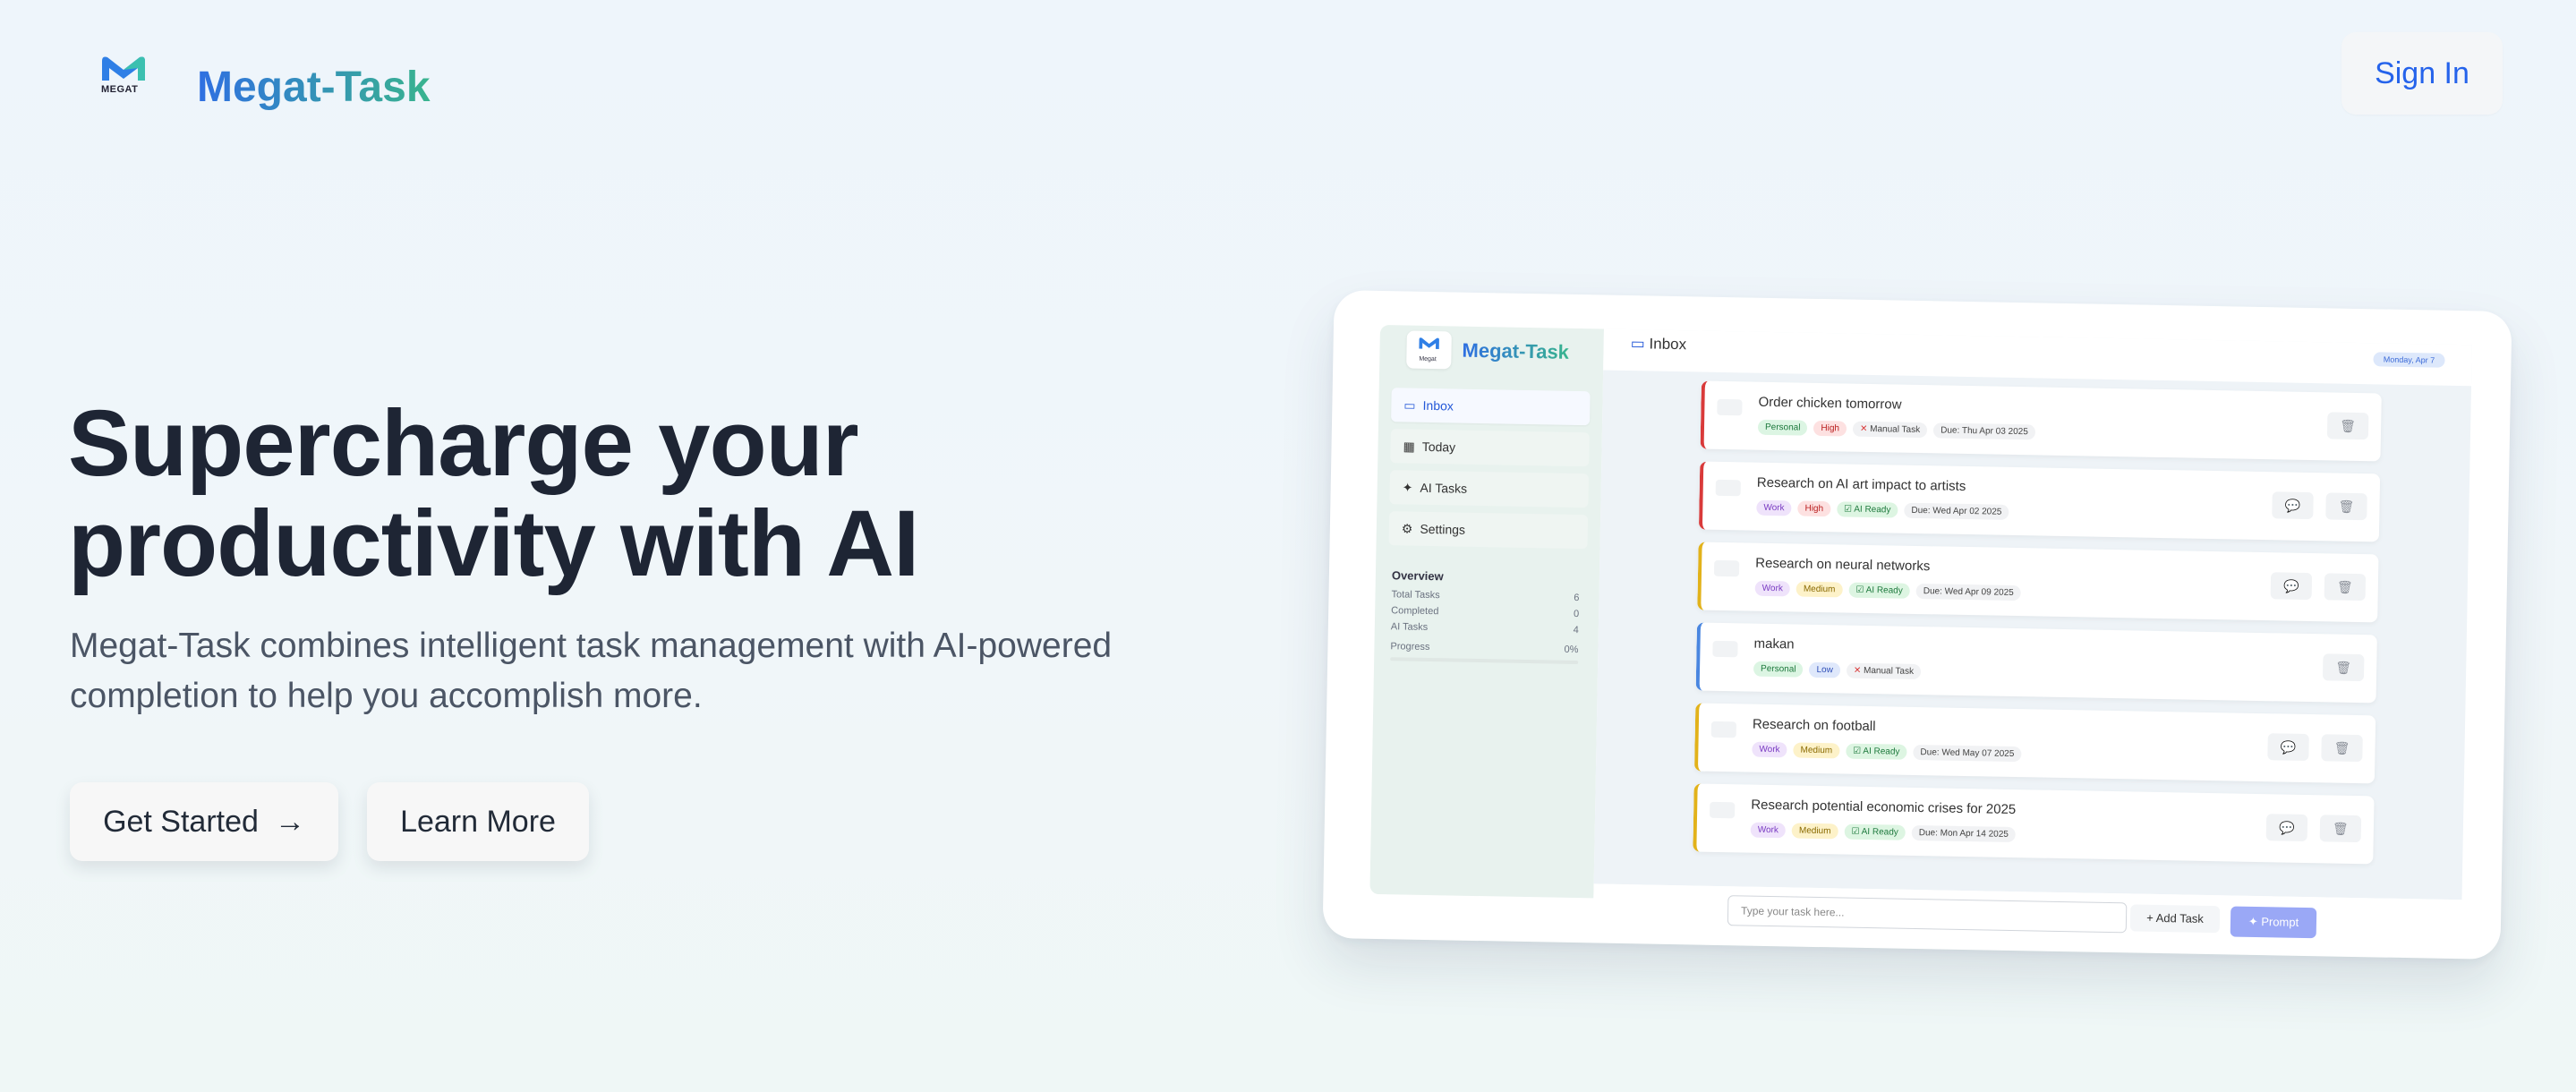  Describe the element at coordinates (2422, 73) in the screenshot. I see `sign-in-button: Sign In` at that location.